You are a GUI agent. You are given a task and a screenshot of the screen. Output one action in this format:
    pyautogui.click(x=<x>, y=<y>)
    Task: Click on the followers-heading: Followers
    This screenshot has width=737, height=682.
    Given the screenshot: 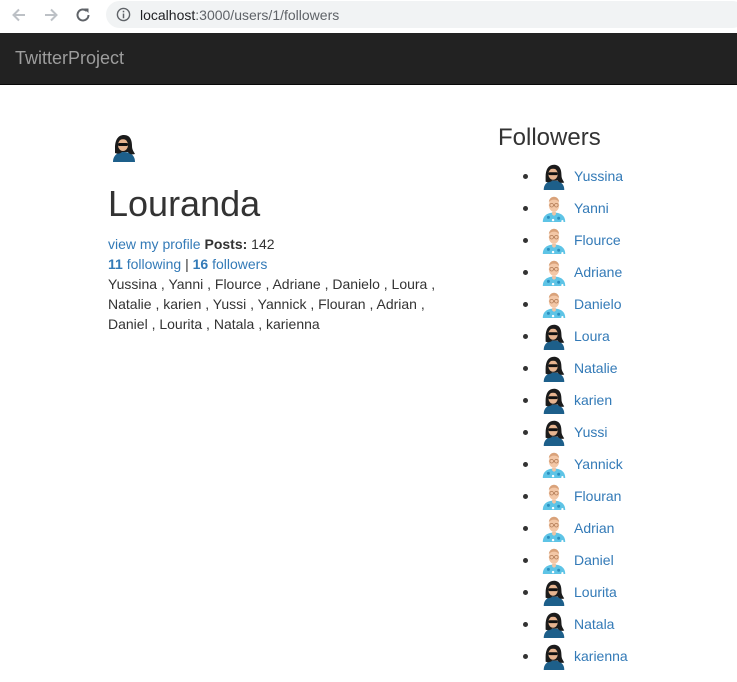 What is the action you would take?
    pyautogui.click(x=549, y=137)
    